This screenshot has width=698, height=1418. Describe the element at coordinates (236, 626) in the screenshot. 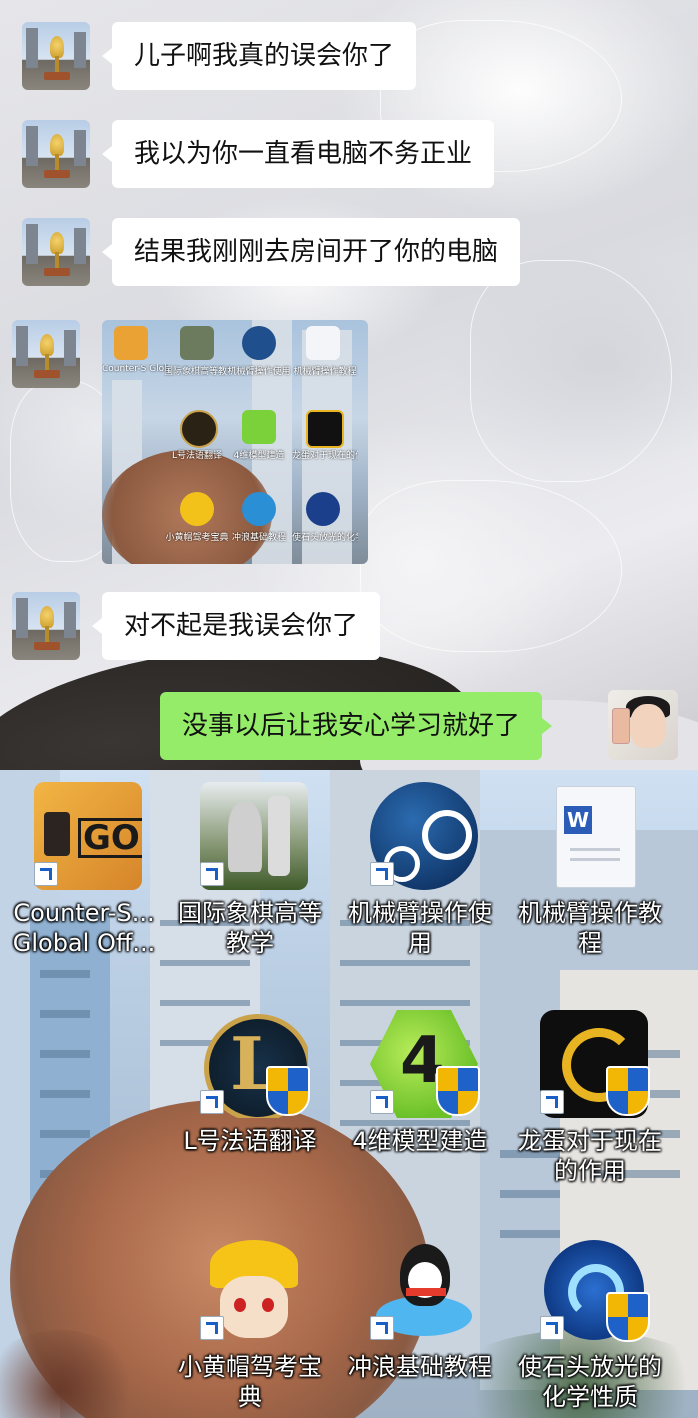

I see `message-bubble: 对不起是我误会你了` at that location.